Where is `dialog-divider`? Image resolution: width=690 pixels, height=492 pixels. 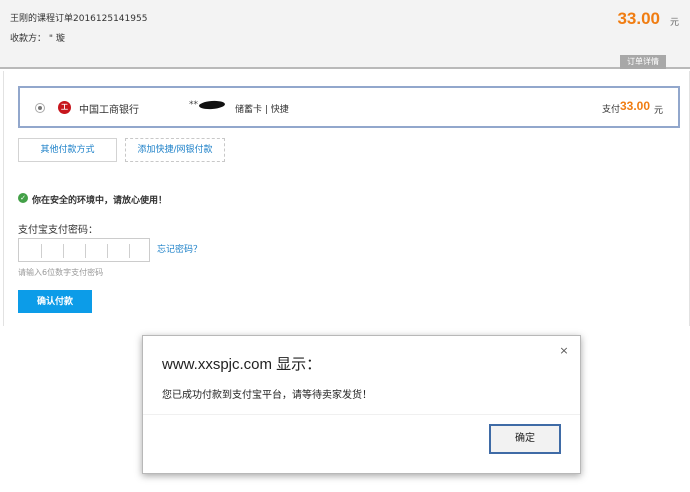
dialog-divider is located at coordinates (361, 414).